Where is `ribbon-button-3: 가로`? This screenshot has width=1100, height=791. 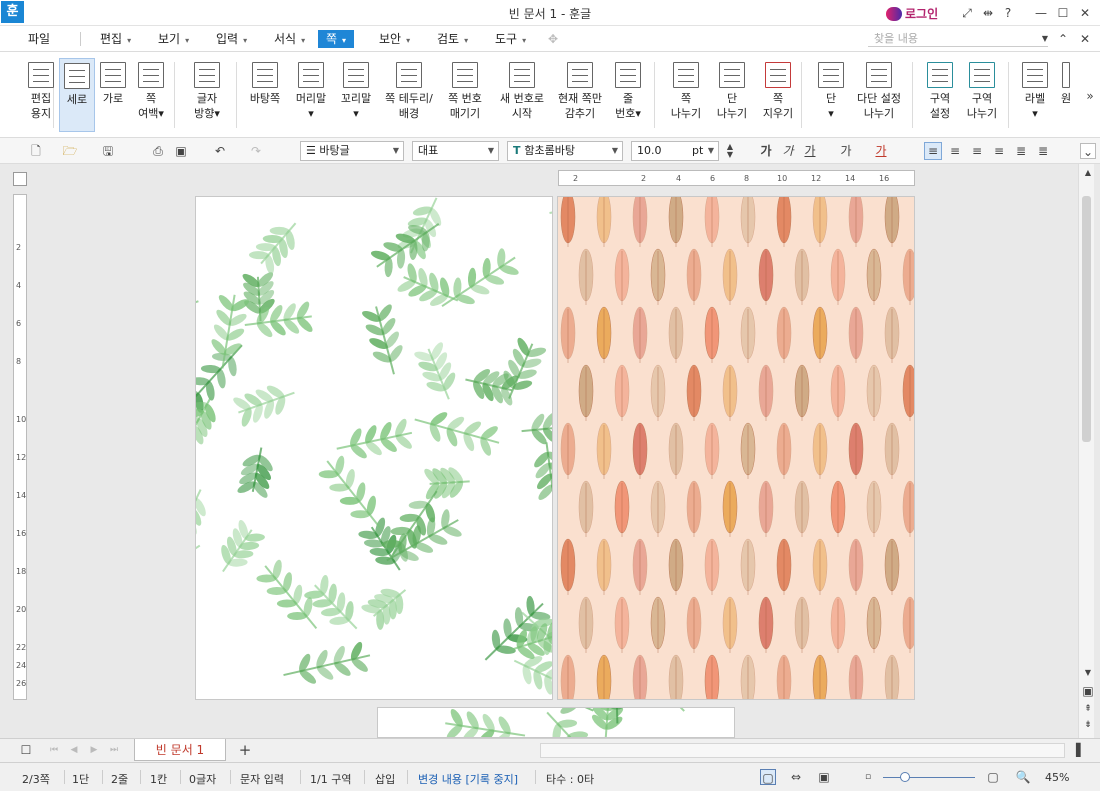 ribbon-button-3: 가로 is located at coordinates (113, 95).